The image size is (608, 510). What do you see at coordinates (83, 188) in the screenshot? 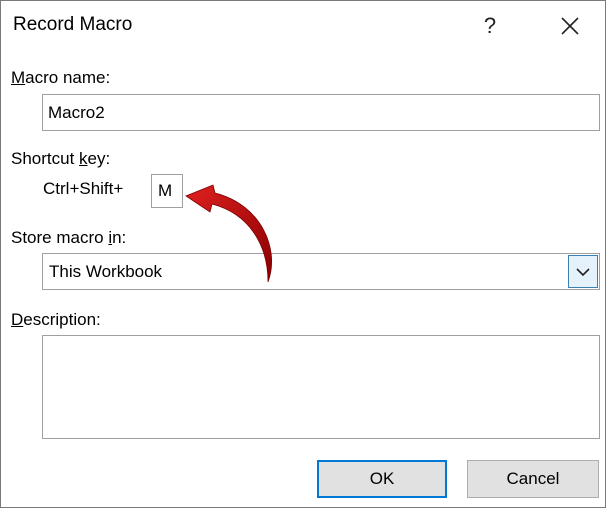
I see `shortcut-prefix: Ctrl+Shift+` at bounding box center [83, 188].